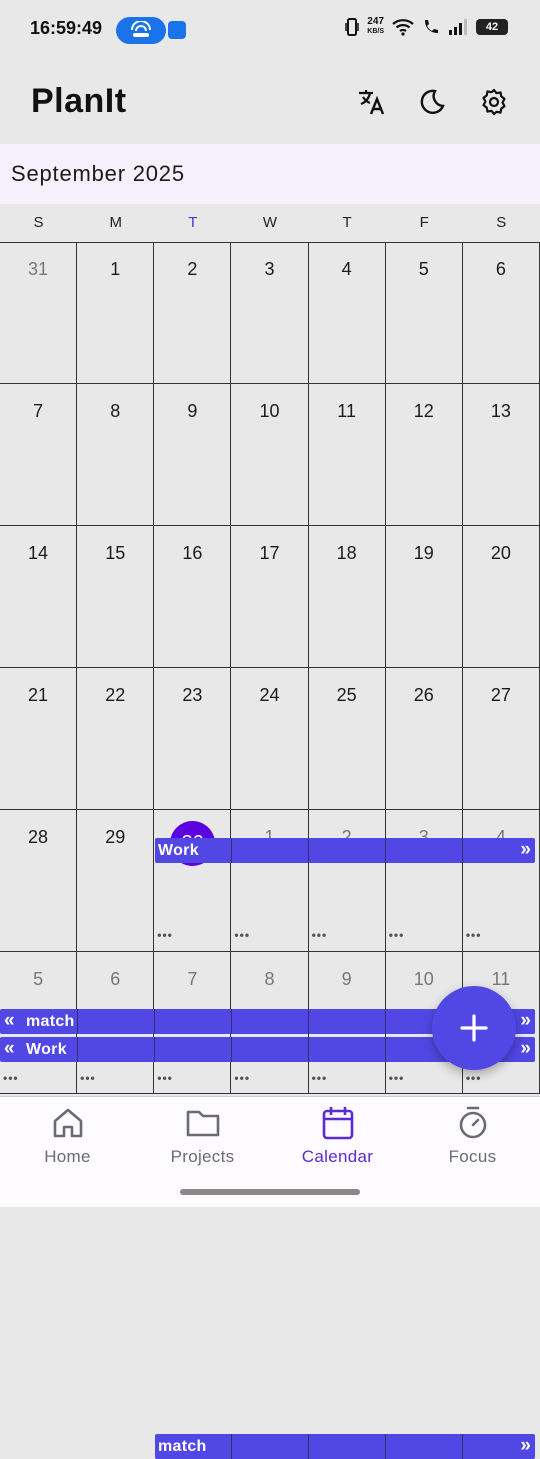 This screenshot has width=540, height=1459. I want to click on calendar-day-cell: 3, so click(270, 313).